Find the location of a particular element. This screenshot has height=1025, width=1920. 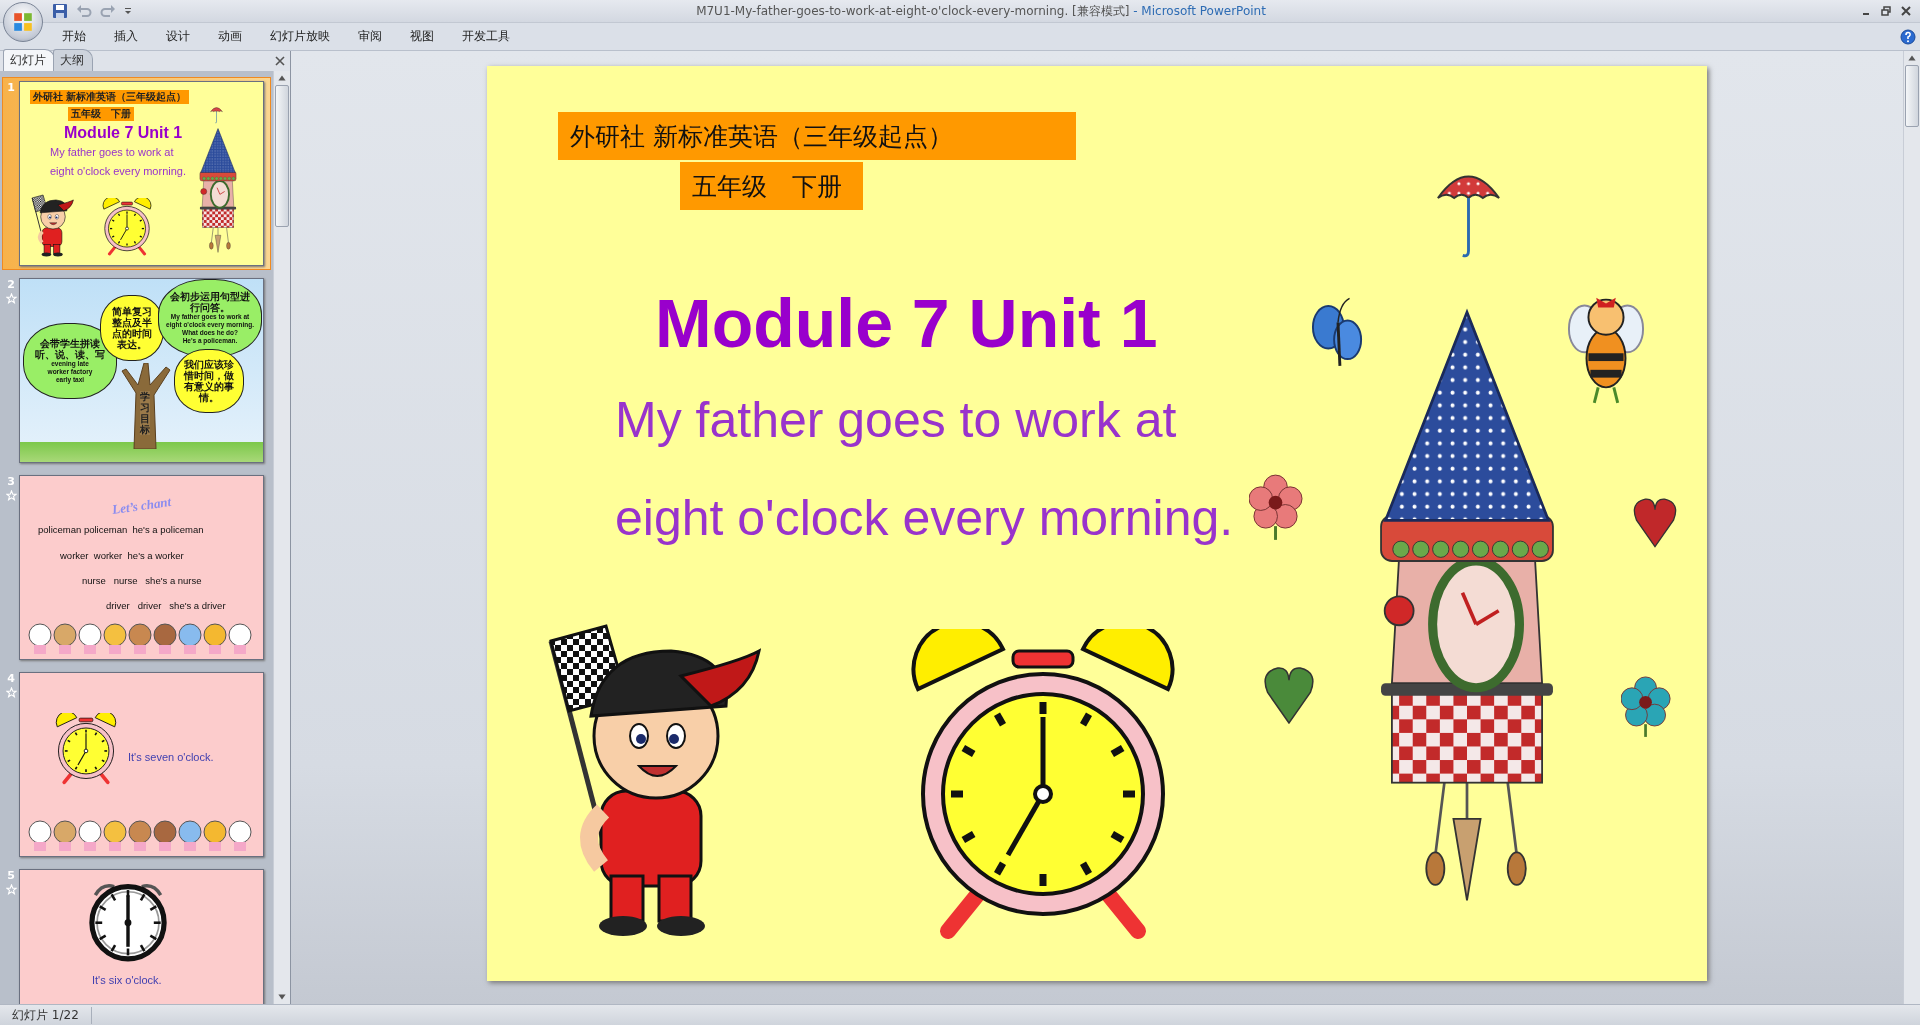

help-icon is located at coordinates (1908, 36).